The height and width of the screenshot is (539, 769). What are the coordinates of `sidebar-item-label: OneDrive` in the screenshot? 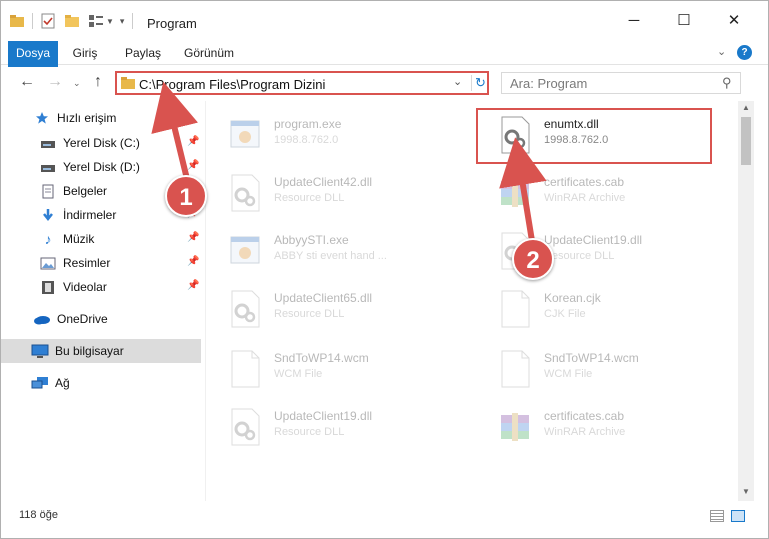 It's located at (82, 319).